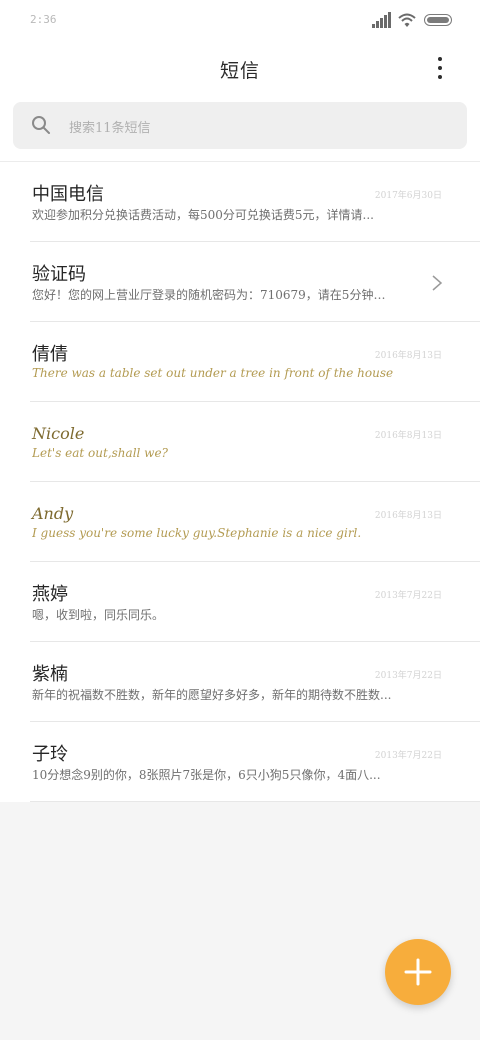  I want to click on contact-name: 倩倩, so click(50, 354).